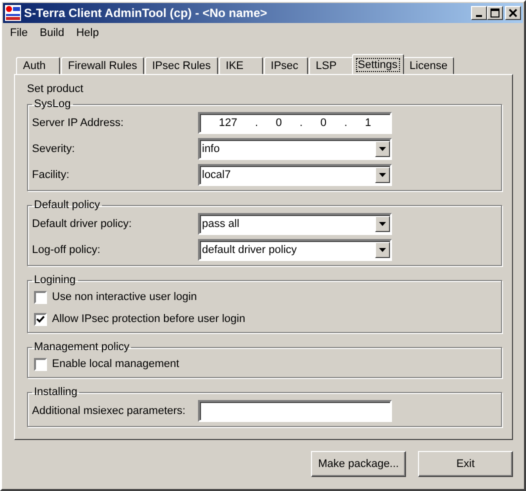 The image size is (526, 491). Describe the element at coordinates (181, 65) in the screenshot. I see `tab: IPsec Rules` at that location.